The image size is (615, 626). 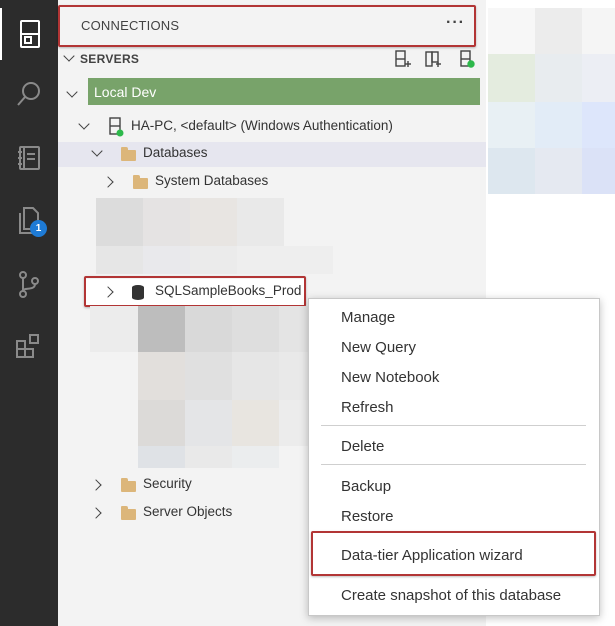 I want to click on menu-item-delete: Delete, so click(x=362, y=446).